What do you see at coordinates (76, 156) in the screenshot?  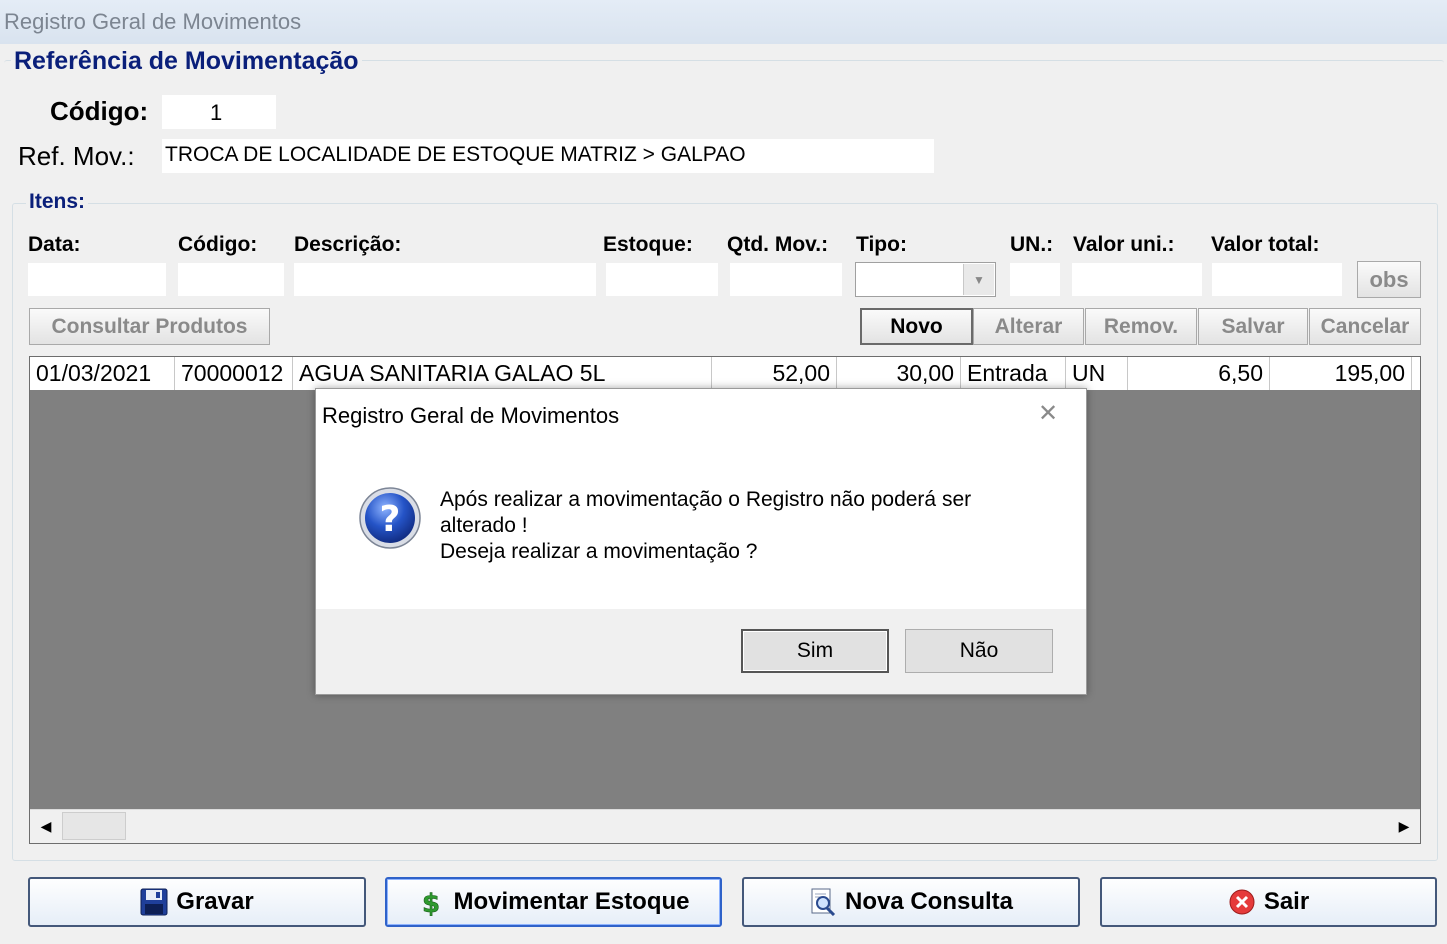 I see `refmov-label: Ref. Mov.:` at bounding box center [76, 156].